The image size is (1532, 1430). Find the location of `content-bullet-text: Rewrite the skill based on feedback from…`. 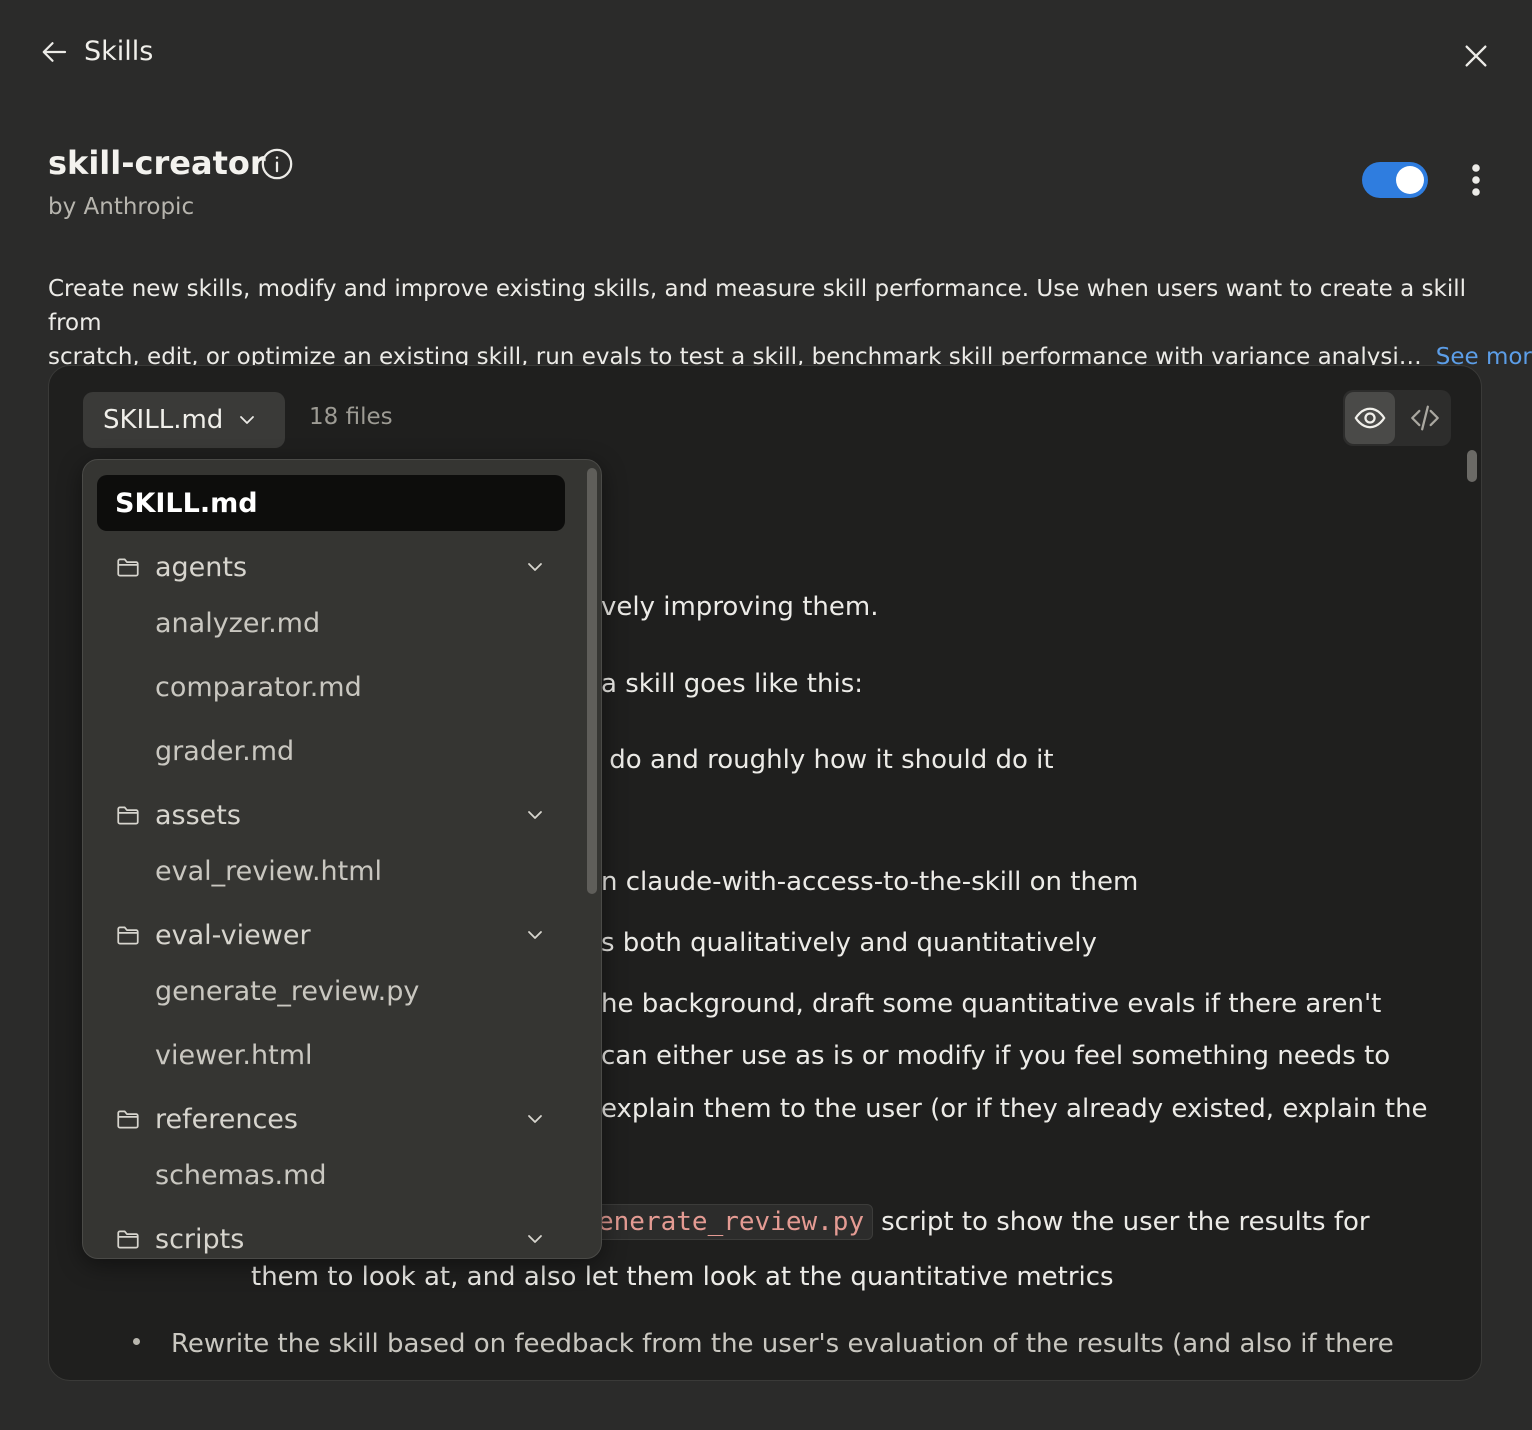

content-bullet-text: Rewrite the skill based on feedback from… is located at coordinates (782, 1344).